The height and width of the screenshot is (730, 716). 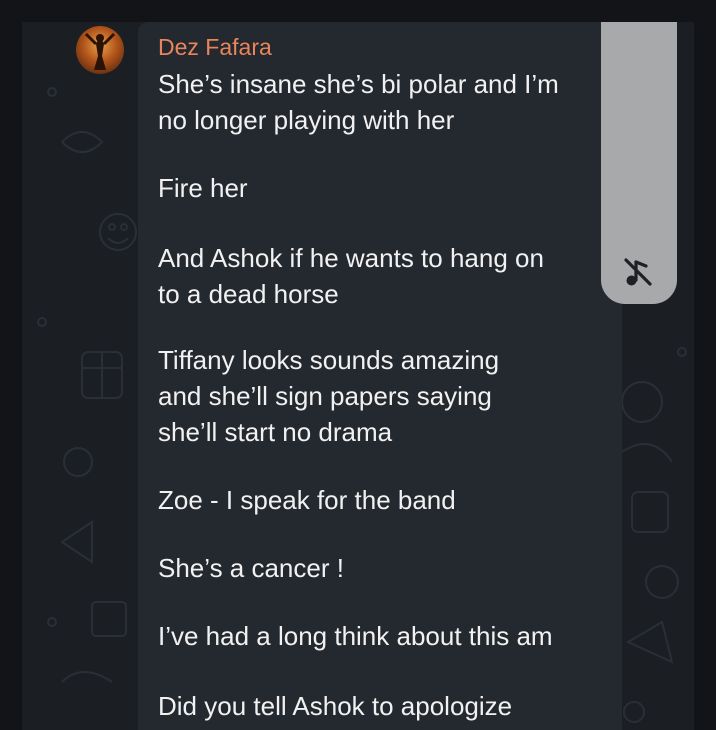 I want to click on avatar-image, so click(x=100, y=51).